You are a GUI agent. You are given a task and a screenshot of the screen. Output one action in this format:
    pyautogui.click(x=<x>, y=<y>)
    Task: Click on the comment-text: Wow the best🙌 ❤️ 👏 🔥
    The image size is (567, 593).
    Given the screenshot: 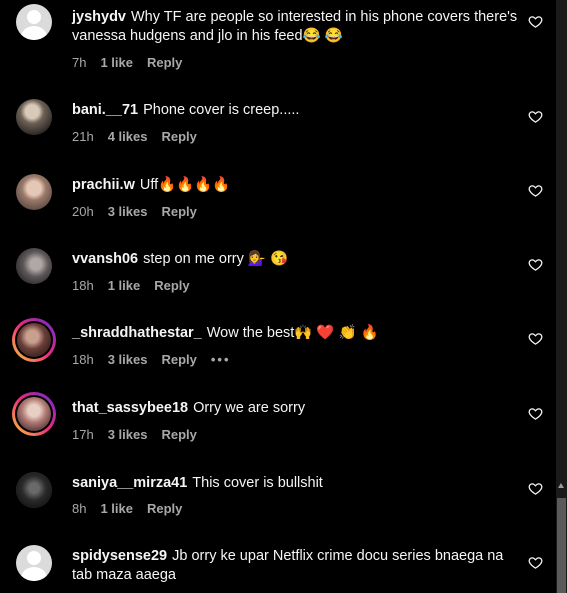 What is the action you would take?
    pyautogui.click(x=292, y=333)
    